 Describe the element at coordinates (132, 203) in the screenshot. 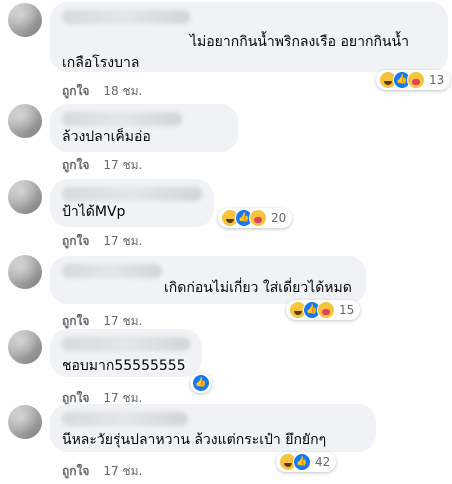

I see `comment-bubble: ป้าได้MVp` at that location.